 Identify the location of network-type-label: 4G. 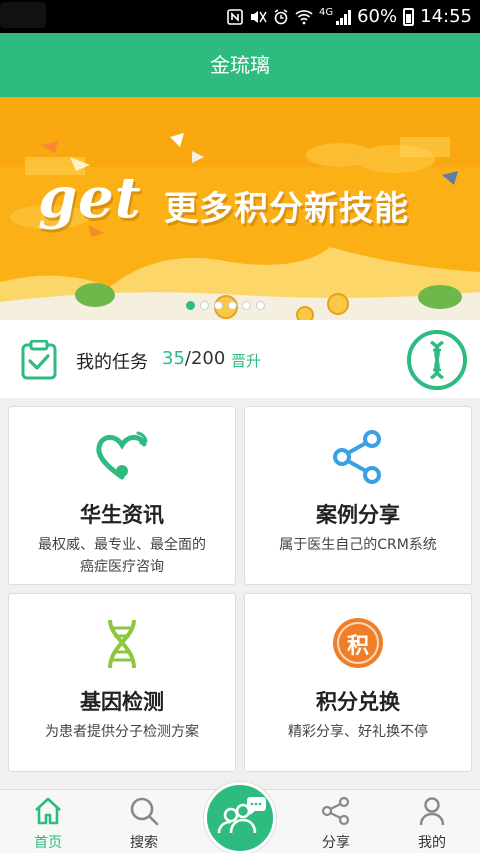
(326, 12).